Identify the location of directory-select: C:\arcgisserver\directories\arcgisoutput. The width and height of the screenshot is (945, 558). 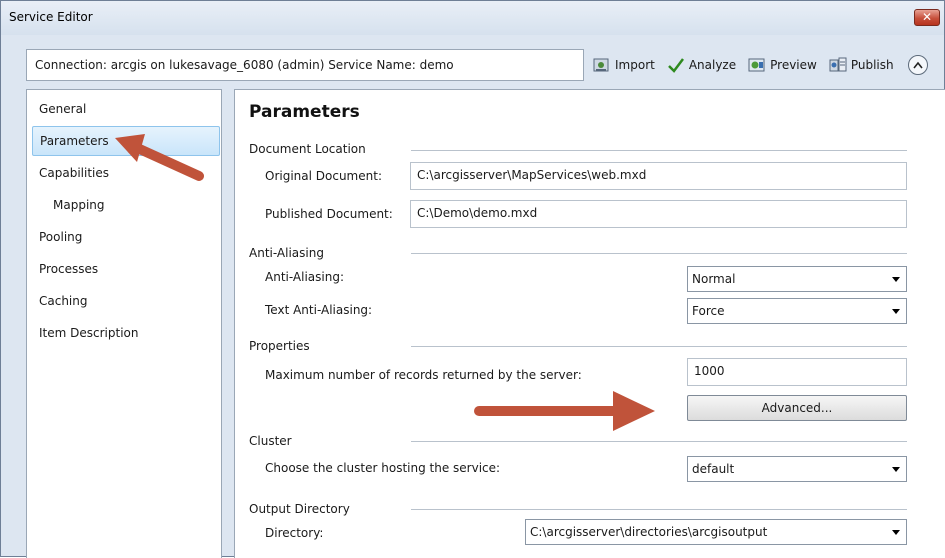
(716, 532).